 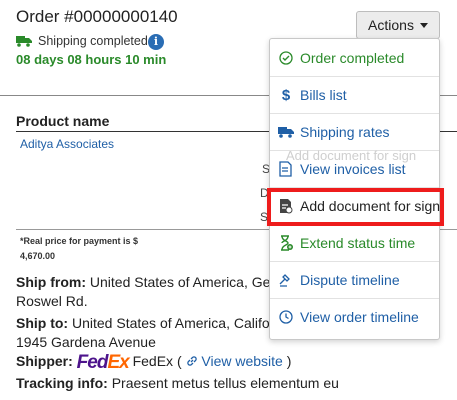 What do you see at coordinates (44, 361) in the screenshot?
I see `shipper-label: Shipper:` at bounding box center [44, 361].